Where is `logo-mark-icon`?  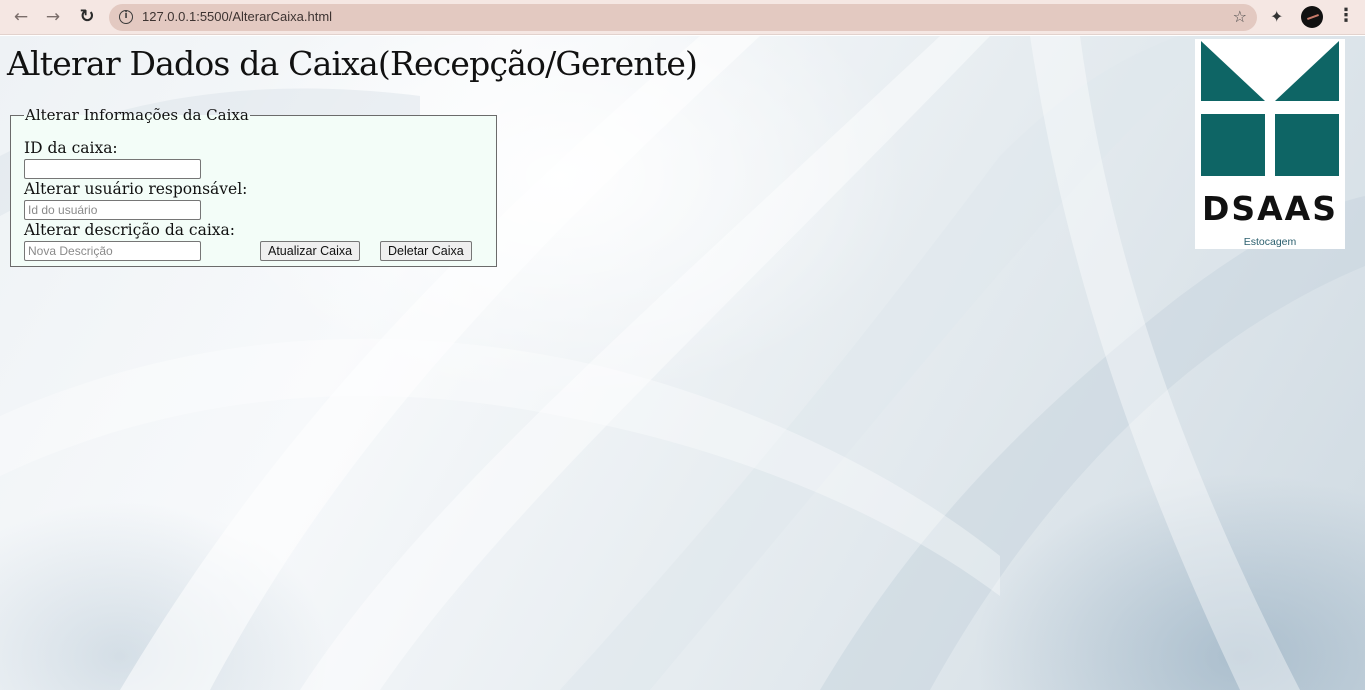
logo-mark-icon is located at coordinates (1270, 108).